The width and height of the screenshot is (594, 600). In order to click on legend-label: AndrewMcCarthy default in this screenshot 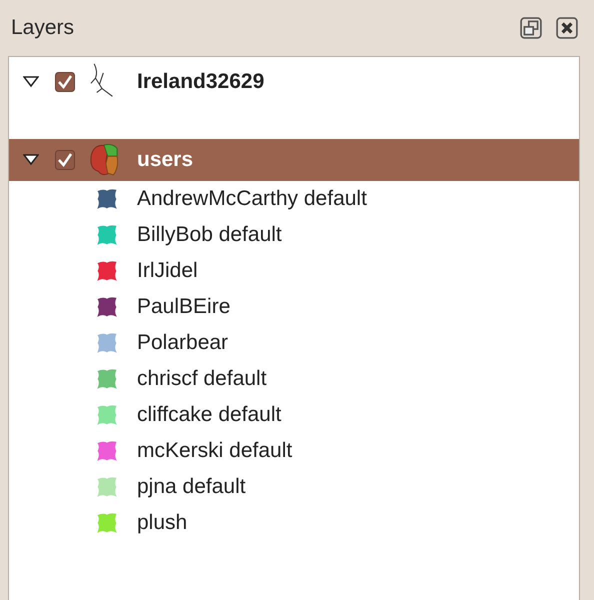, I will do `click(252, 199)`.